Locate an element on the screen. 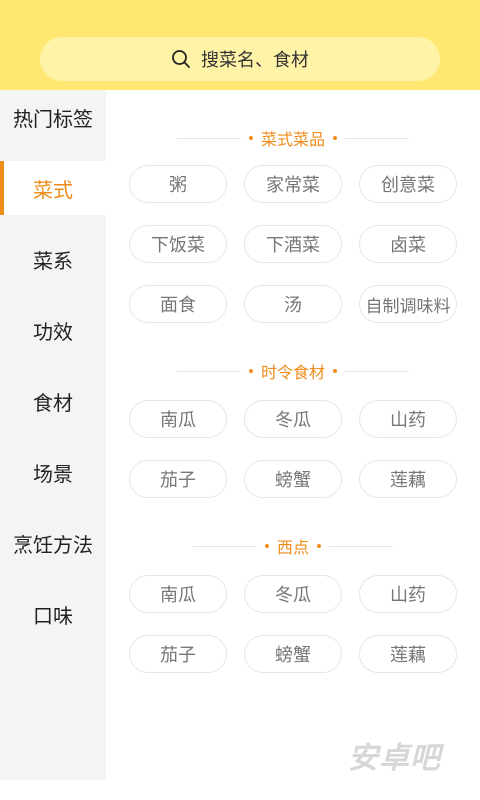 The width and height of the screenshot is (480, 800). section-title-text: 西点 is located at coordinates (292, 547).